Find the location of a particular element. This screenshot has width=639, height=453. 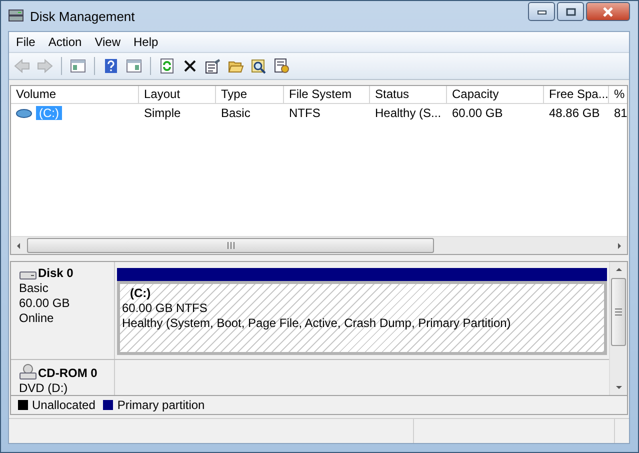

maximize-button is located at coordinates (570, 11).